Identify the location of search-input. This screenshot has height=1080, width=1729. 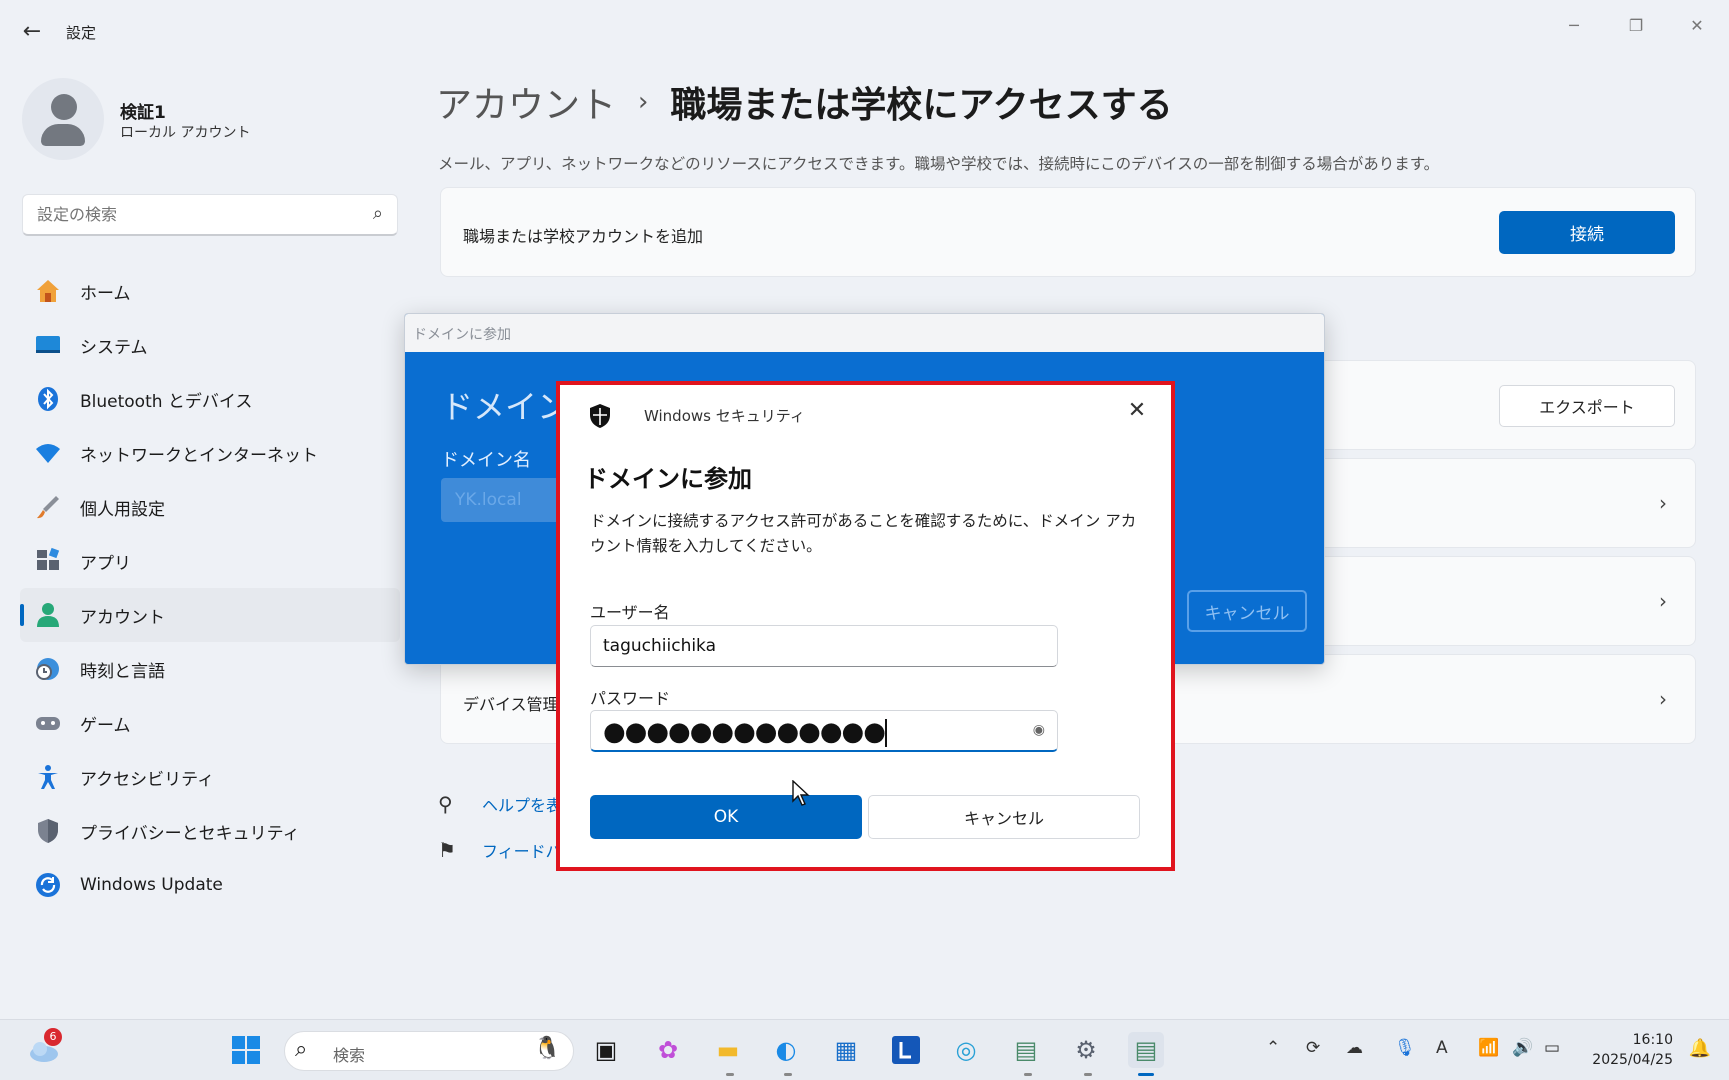
(183, 214).